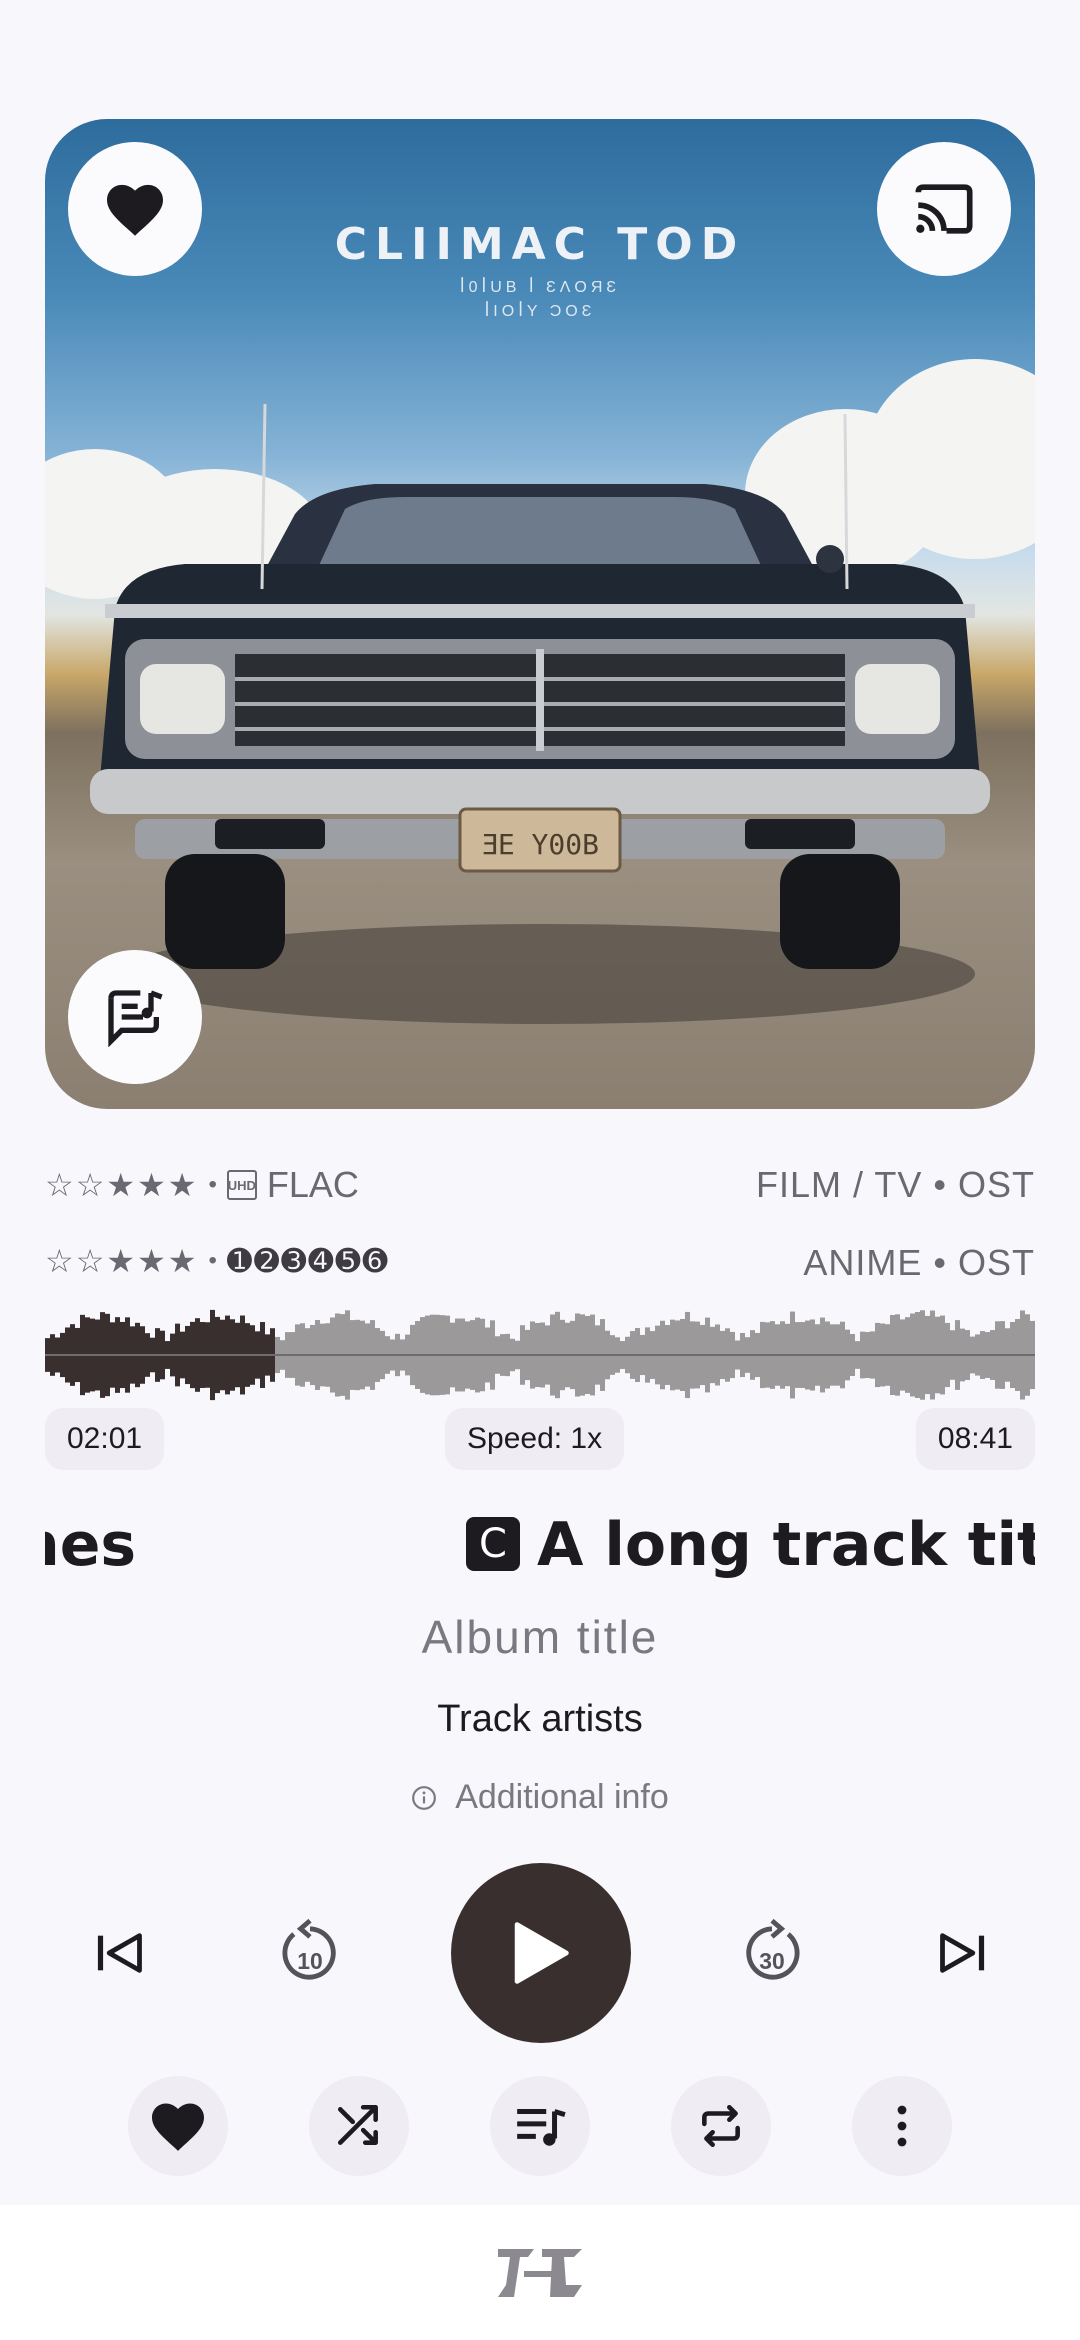  I want to click on more-vert-icon, so click(902, 2126).